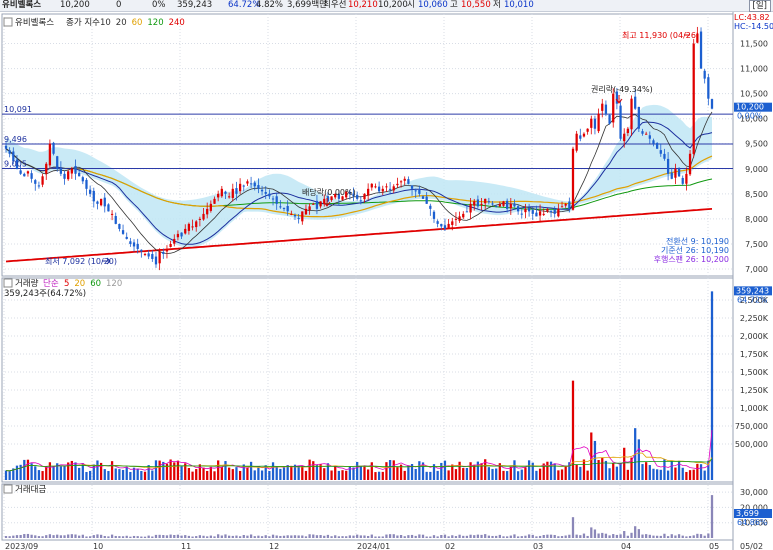 This screenshot has width=773, height=550. I want to click on current-price-pct-tag: 0.00%, so click(750, 116).